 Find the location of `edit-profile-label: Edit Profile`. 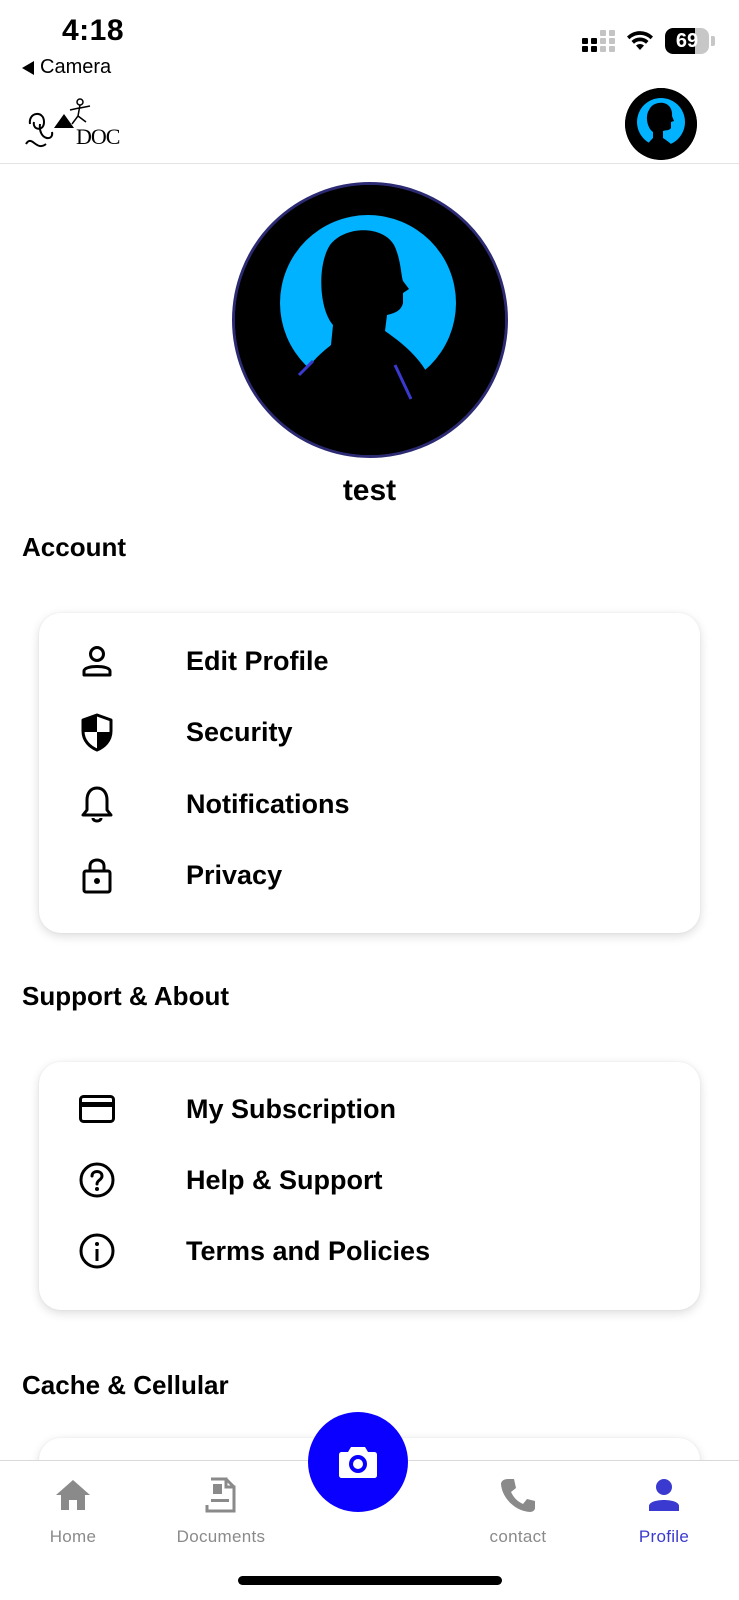

edit-profile-label: Edit Profile is located at coordinates (257, 660).